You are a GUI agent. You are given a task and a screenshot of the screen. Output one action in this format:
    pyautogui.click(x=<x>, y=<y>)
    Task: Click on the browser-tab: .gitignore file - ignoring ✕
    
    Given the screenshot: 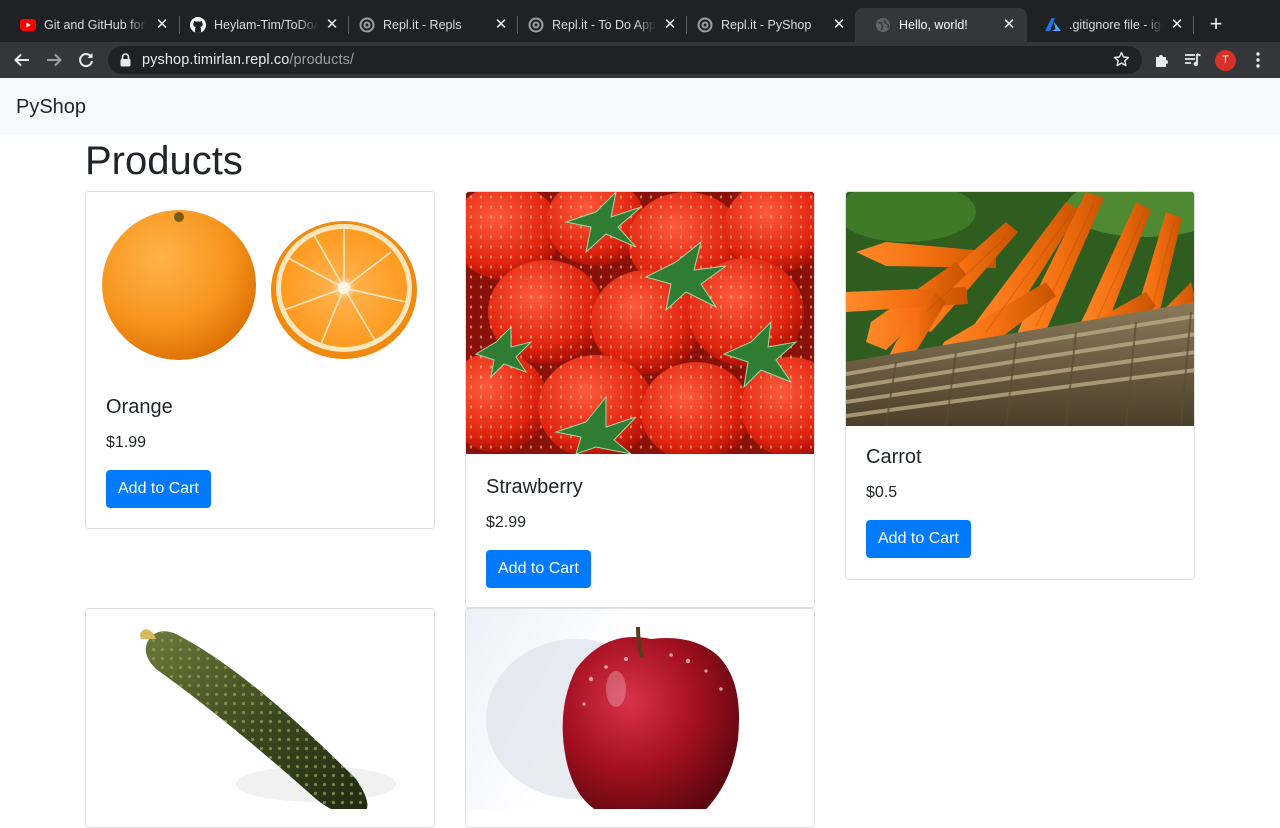 What is the action you would take?
    pyautogui.click(x=1110, y=25)
    